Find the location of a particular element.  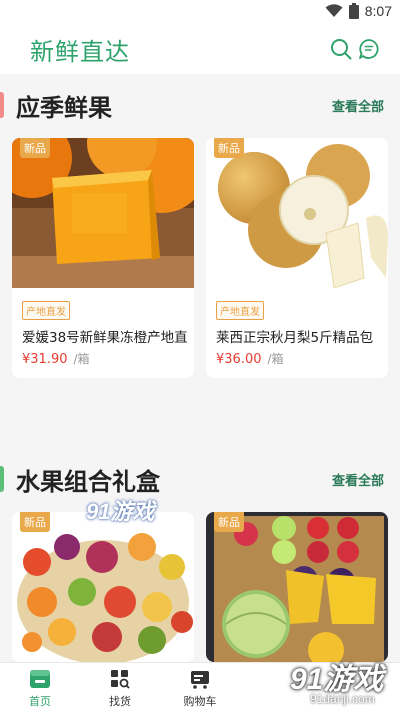

status-bar: 8:07 is located at coordinates (200, 12).